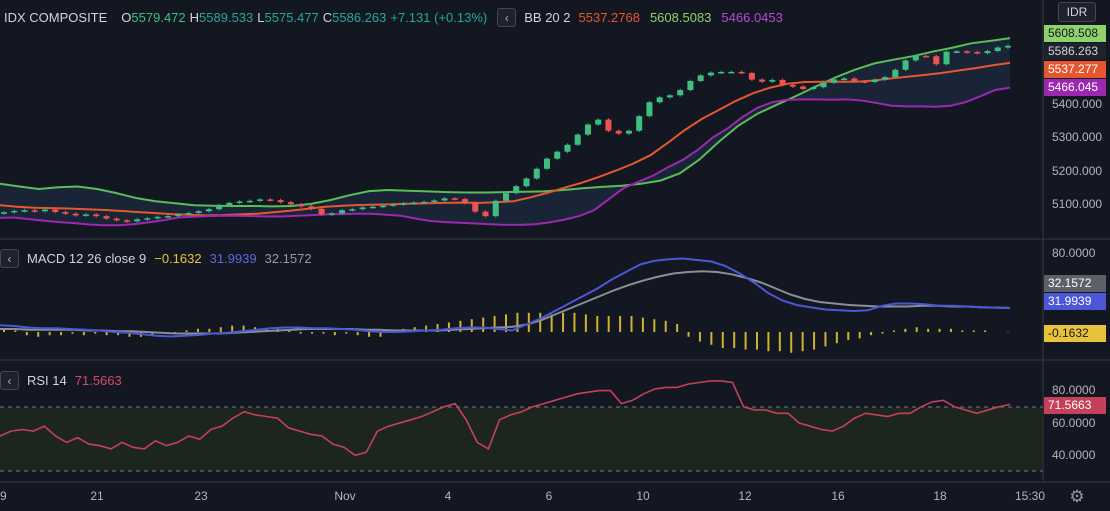  What do you see at coordinates (1075, 301) in the screenshot?
I see `macd-tag-line: 31.9939` at bounding box center [1075, 301].